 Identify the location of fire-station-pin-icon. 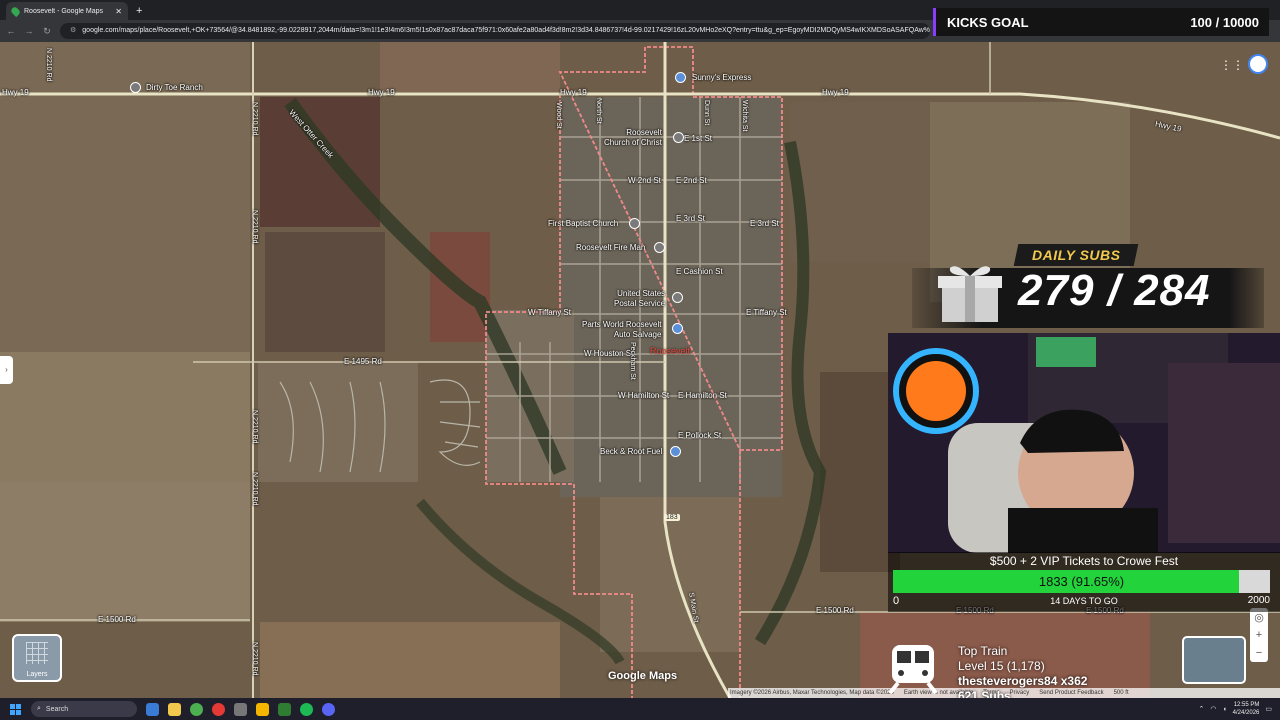
(659, 247).